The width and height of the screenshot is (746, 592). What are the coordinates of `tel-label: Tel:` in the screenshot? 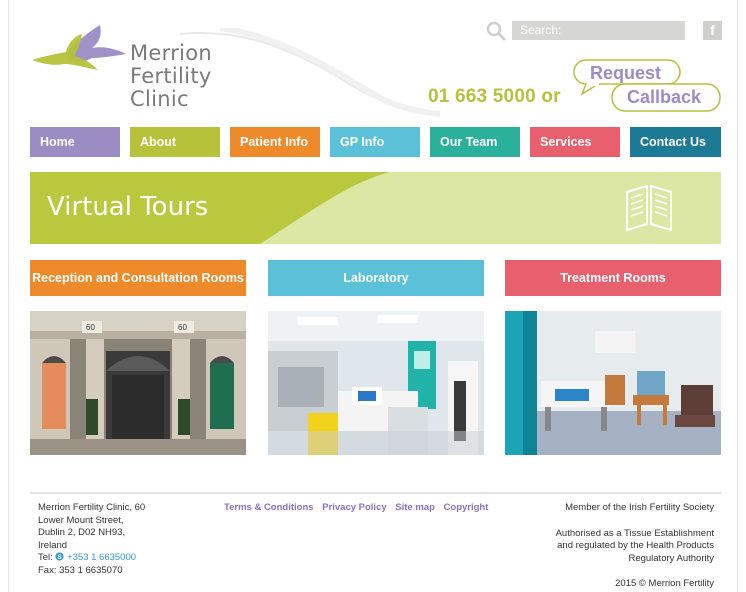 It's located at (45, 557).